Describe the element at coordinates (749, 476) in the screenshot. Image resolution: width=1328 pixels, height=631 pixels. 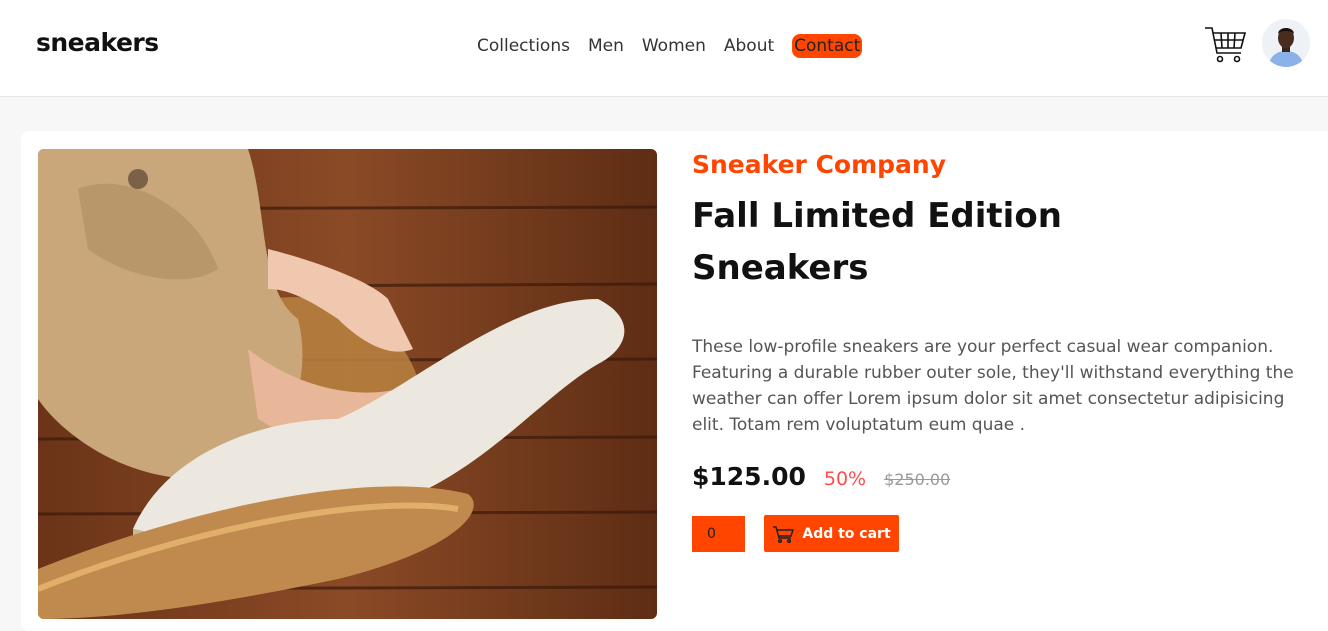
I see `current-price: $125.00` at that location.